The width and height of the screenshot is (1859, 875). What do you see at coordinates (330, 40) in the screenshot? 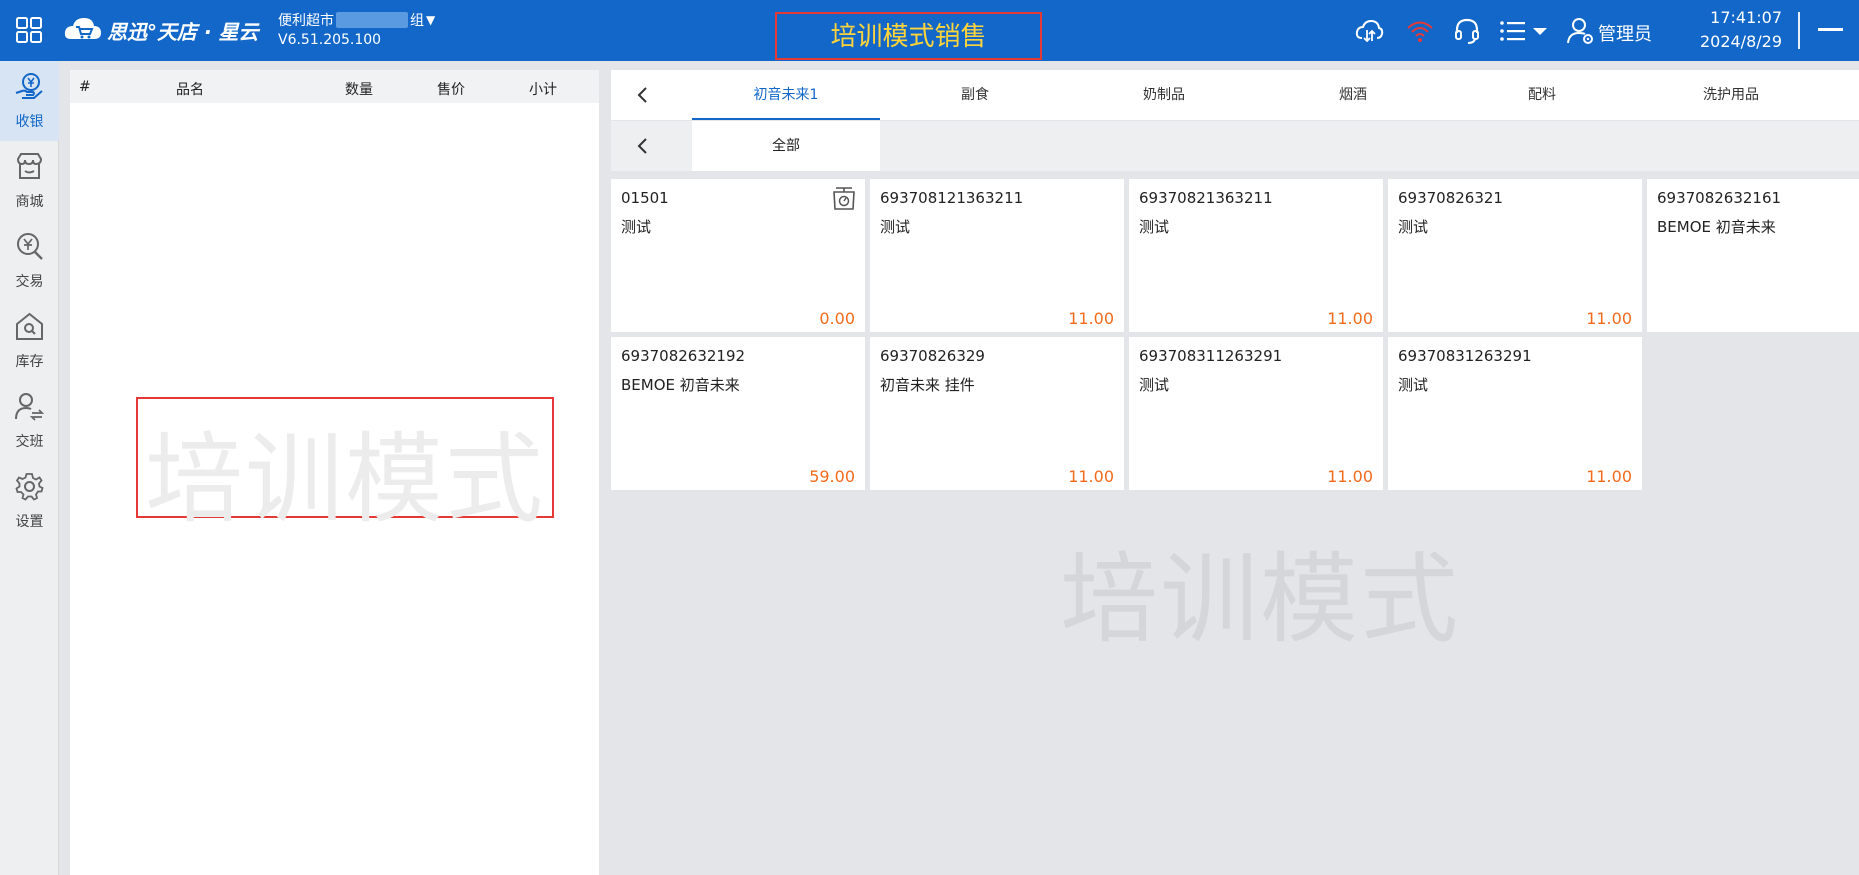
I see `version-label: V6.51.205.100` at bounding box center [330, 40].